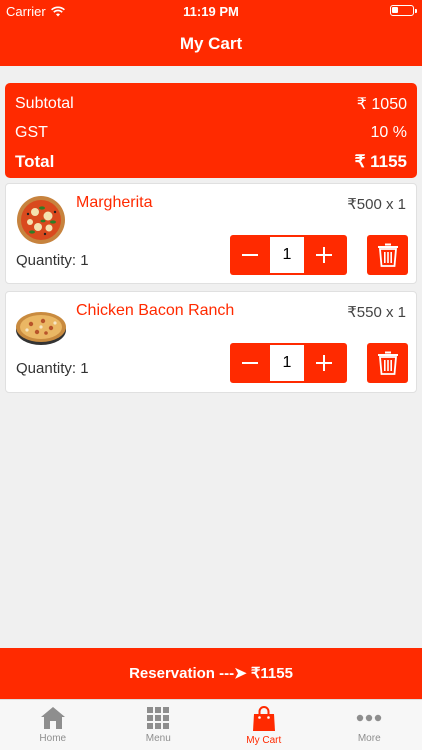 Image resolution: width=422 pixels, height=750 pixels. What do you see at coordinates (211, 233) in the screenshot?
I see `cart-item: Margherita ₹500 x 1 Quantity: 1 1` at bounding box center [211, 233].